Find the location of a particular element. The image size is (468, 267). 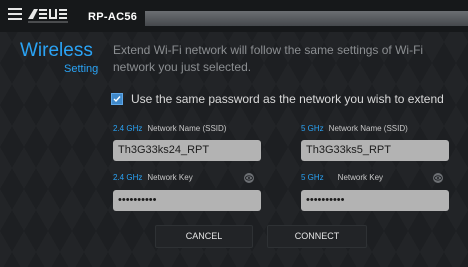

checkmark-icon is located at coordinates (117, 99).